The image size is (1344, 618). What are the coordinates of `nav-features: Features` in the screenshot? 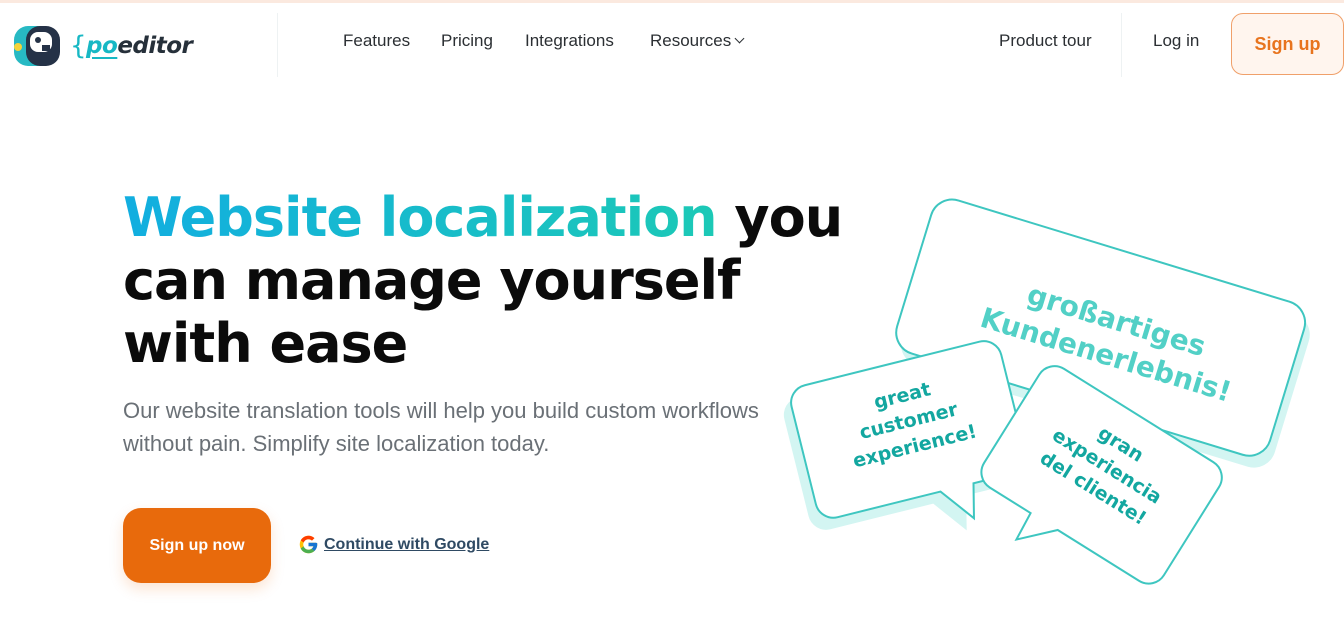 It's located at (376, 41).